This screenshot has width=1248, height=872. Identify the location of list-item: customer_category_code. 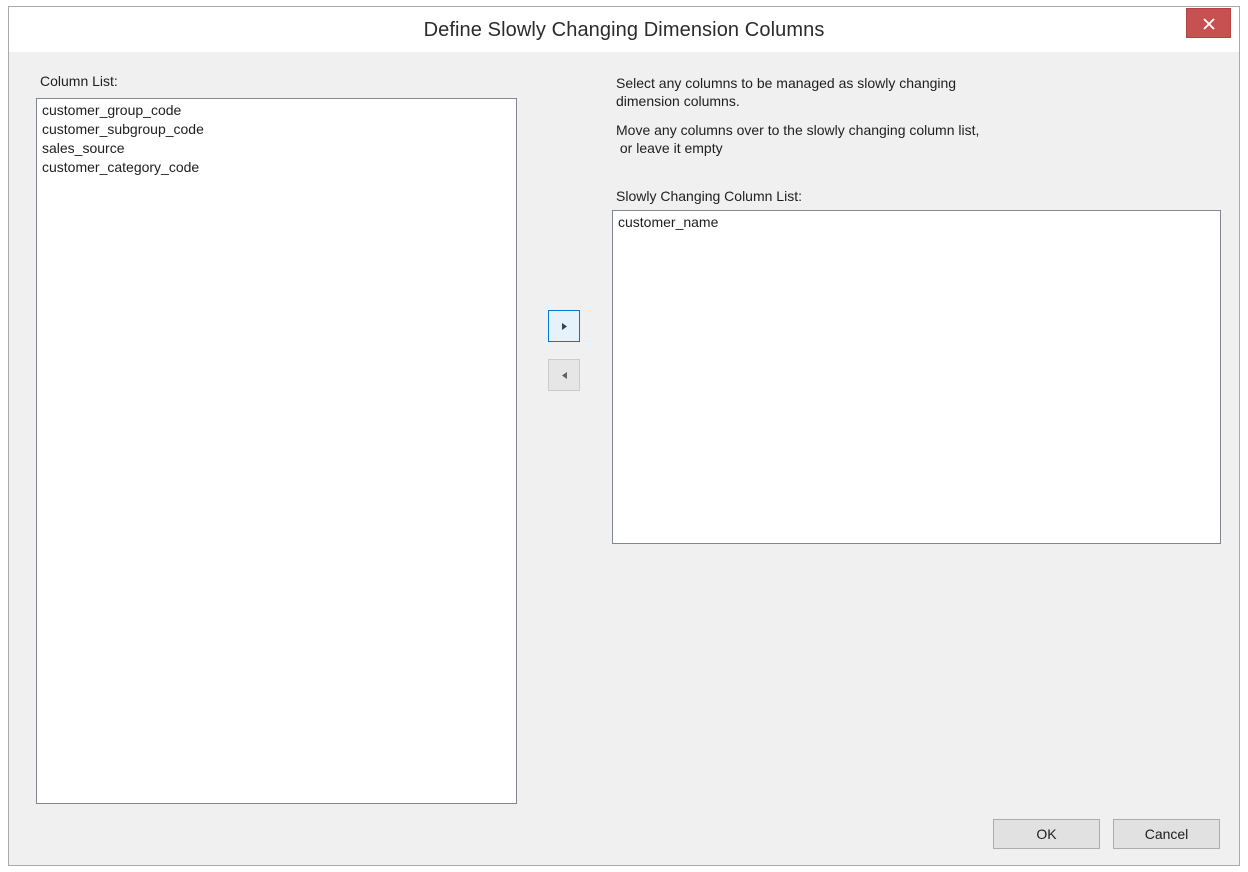
(276, 167).